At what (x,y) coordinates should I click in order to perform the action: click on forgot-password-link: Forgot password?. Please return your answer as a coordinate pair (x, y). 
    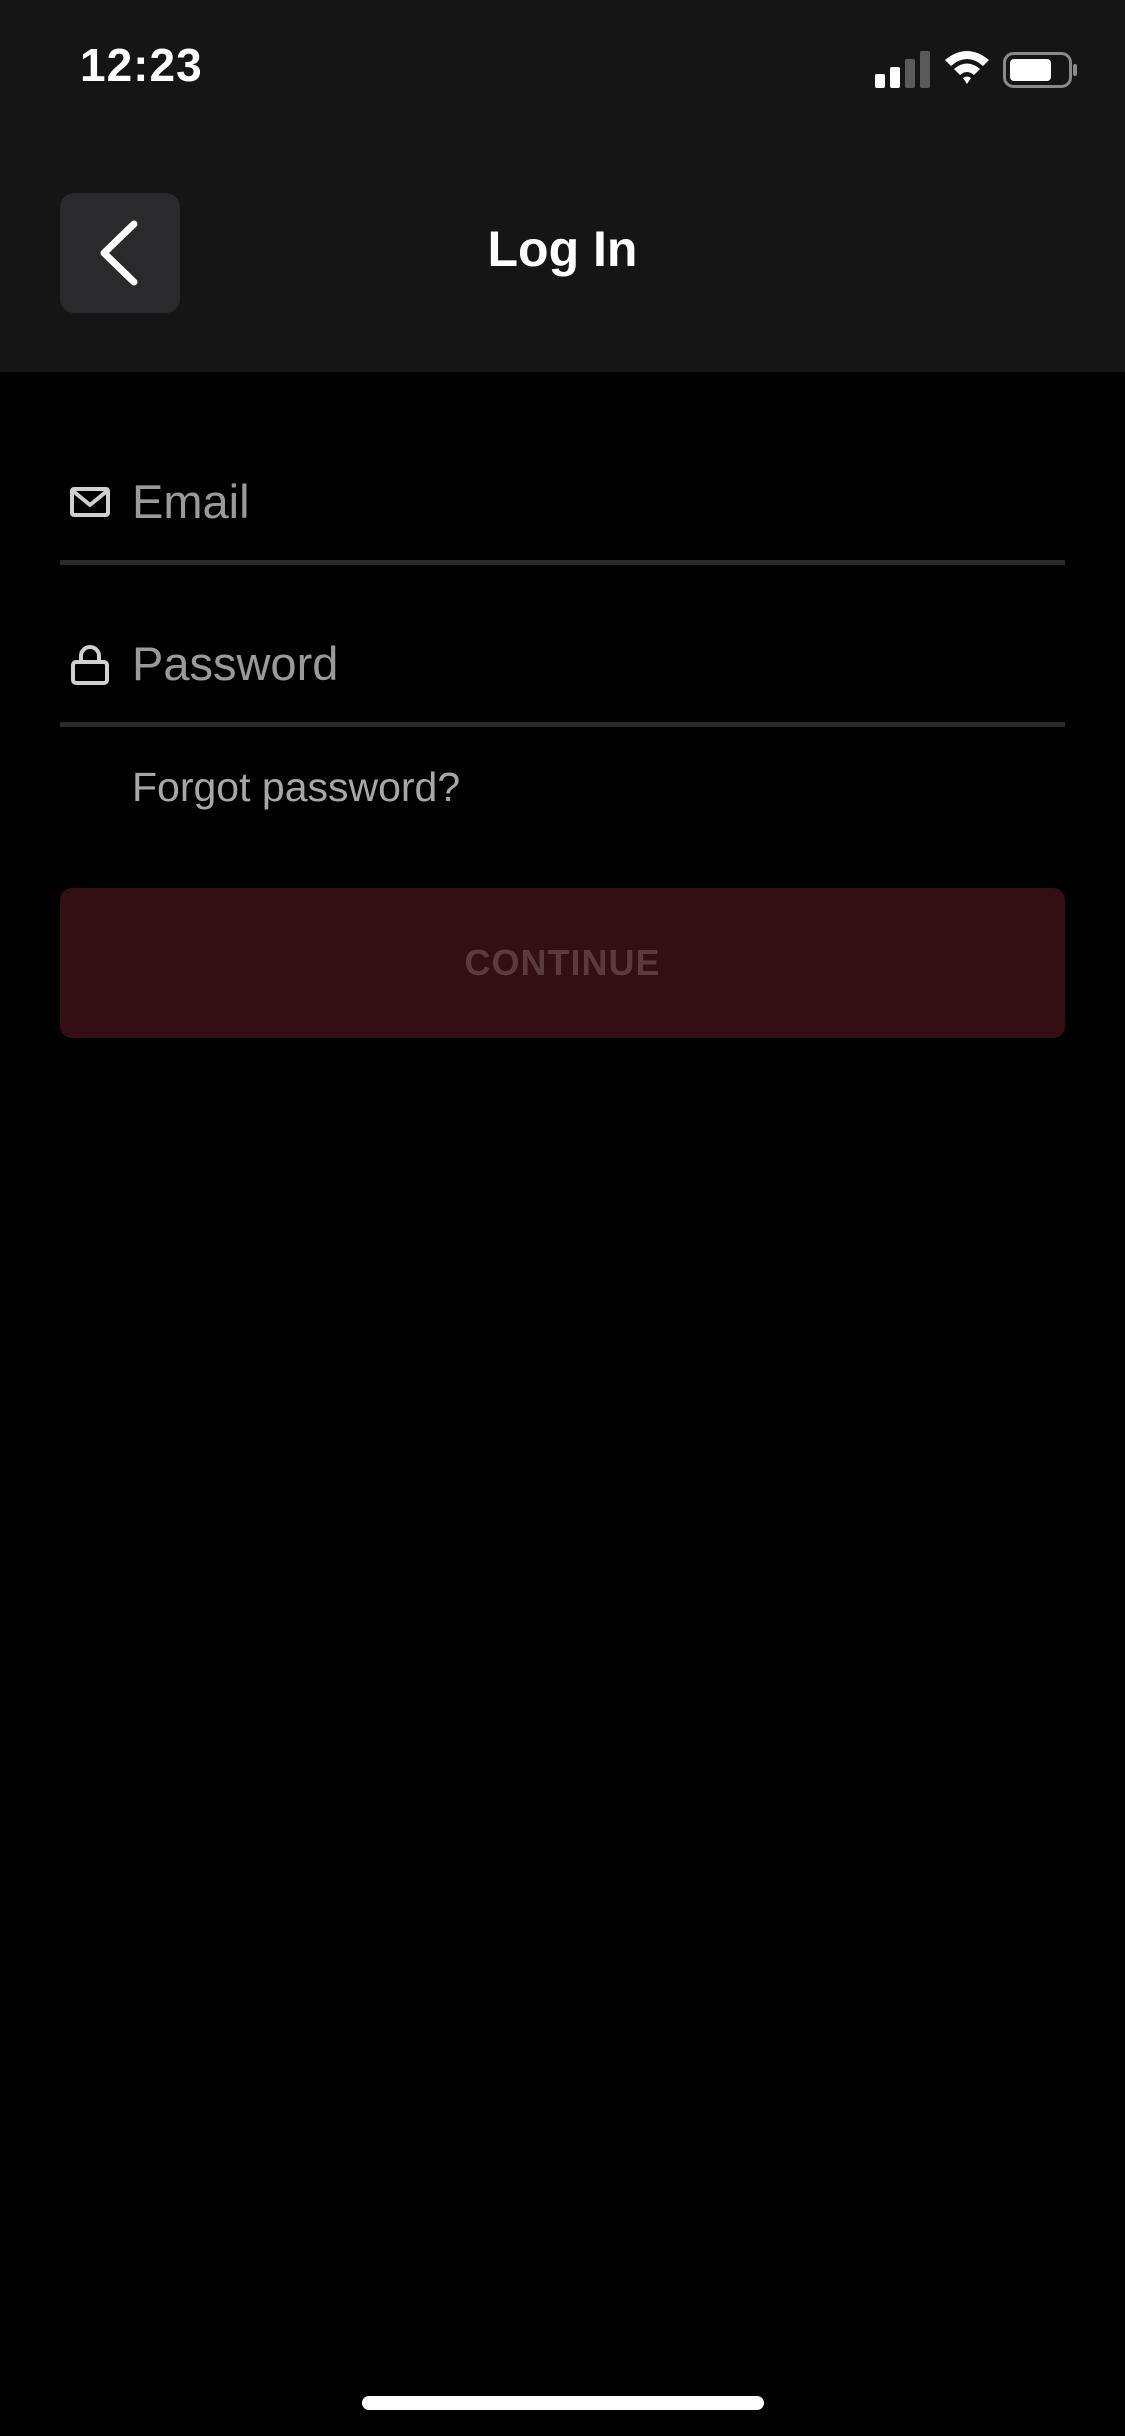
    Looking at the image, I should click on (296, 787).